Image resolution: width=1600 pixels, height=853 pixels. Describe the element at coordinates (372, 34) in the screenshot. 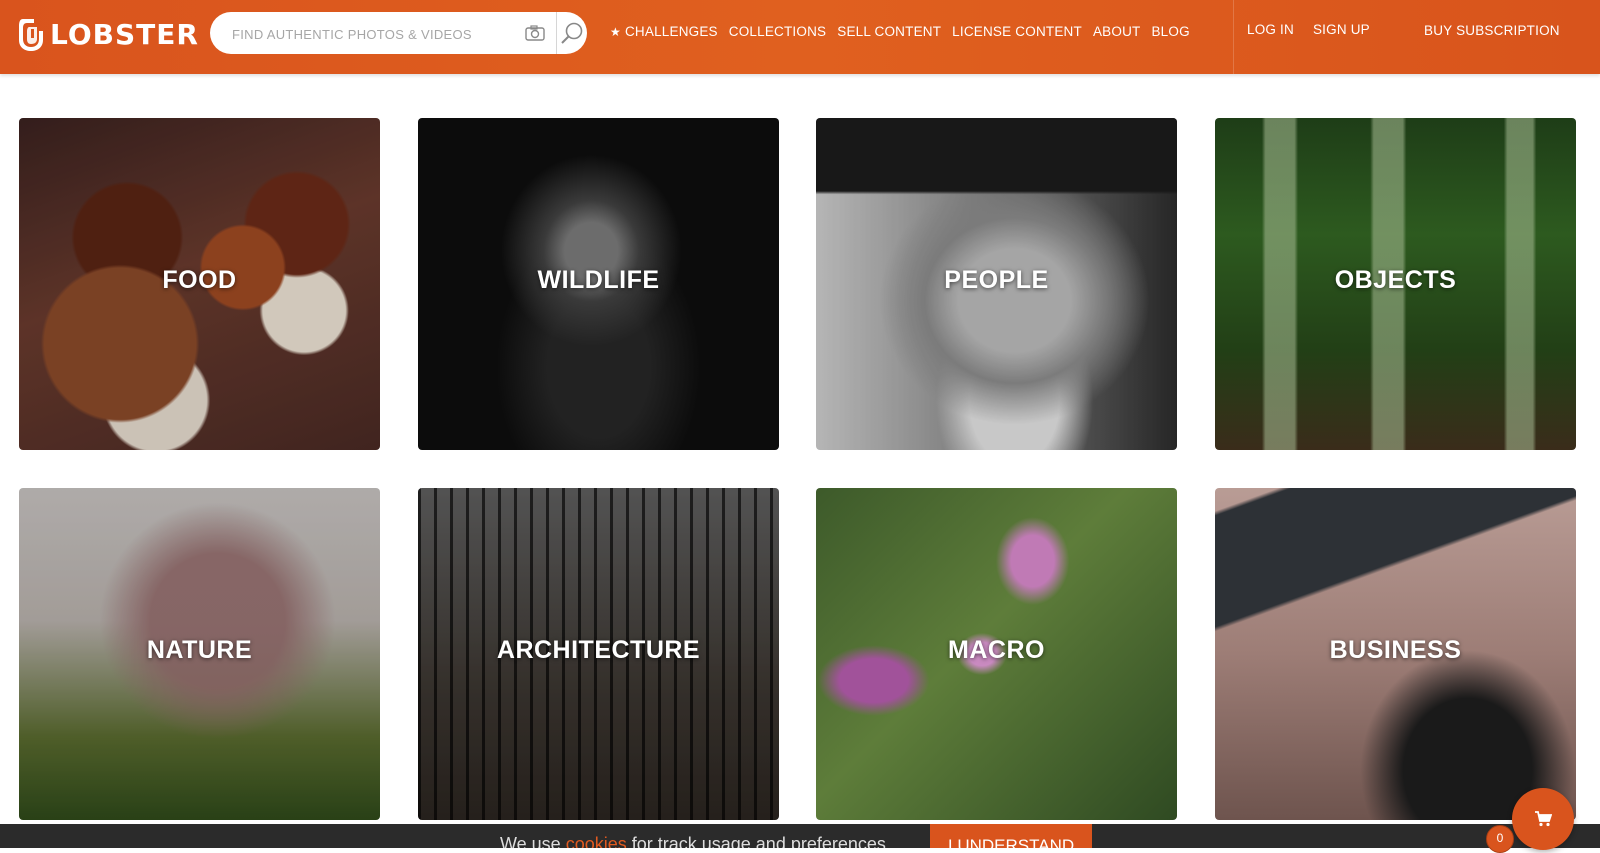

I see `search-input` at that location.